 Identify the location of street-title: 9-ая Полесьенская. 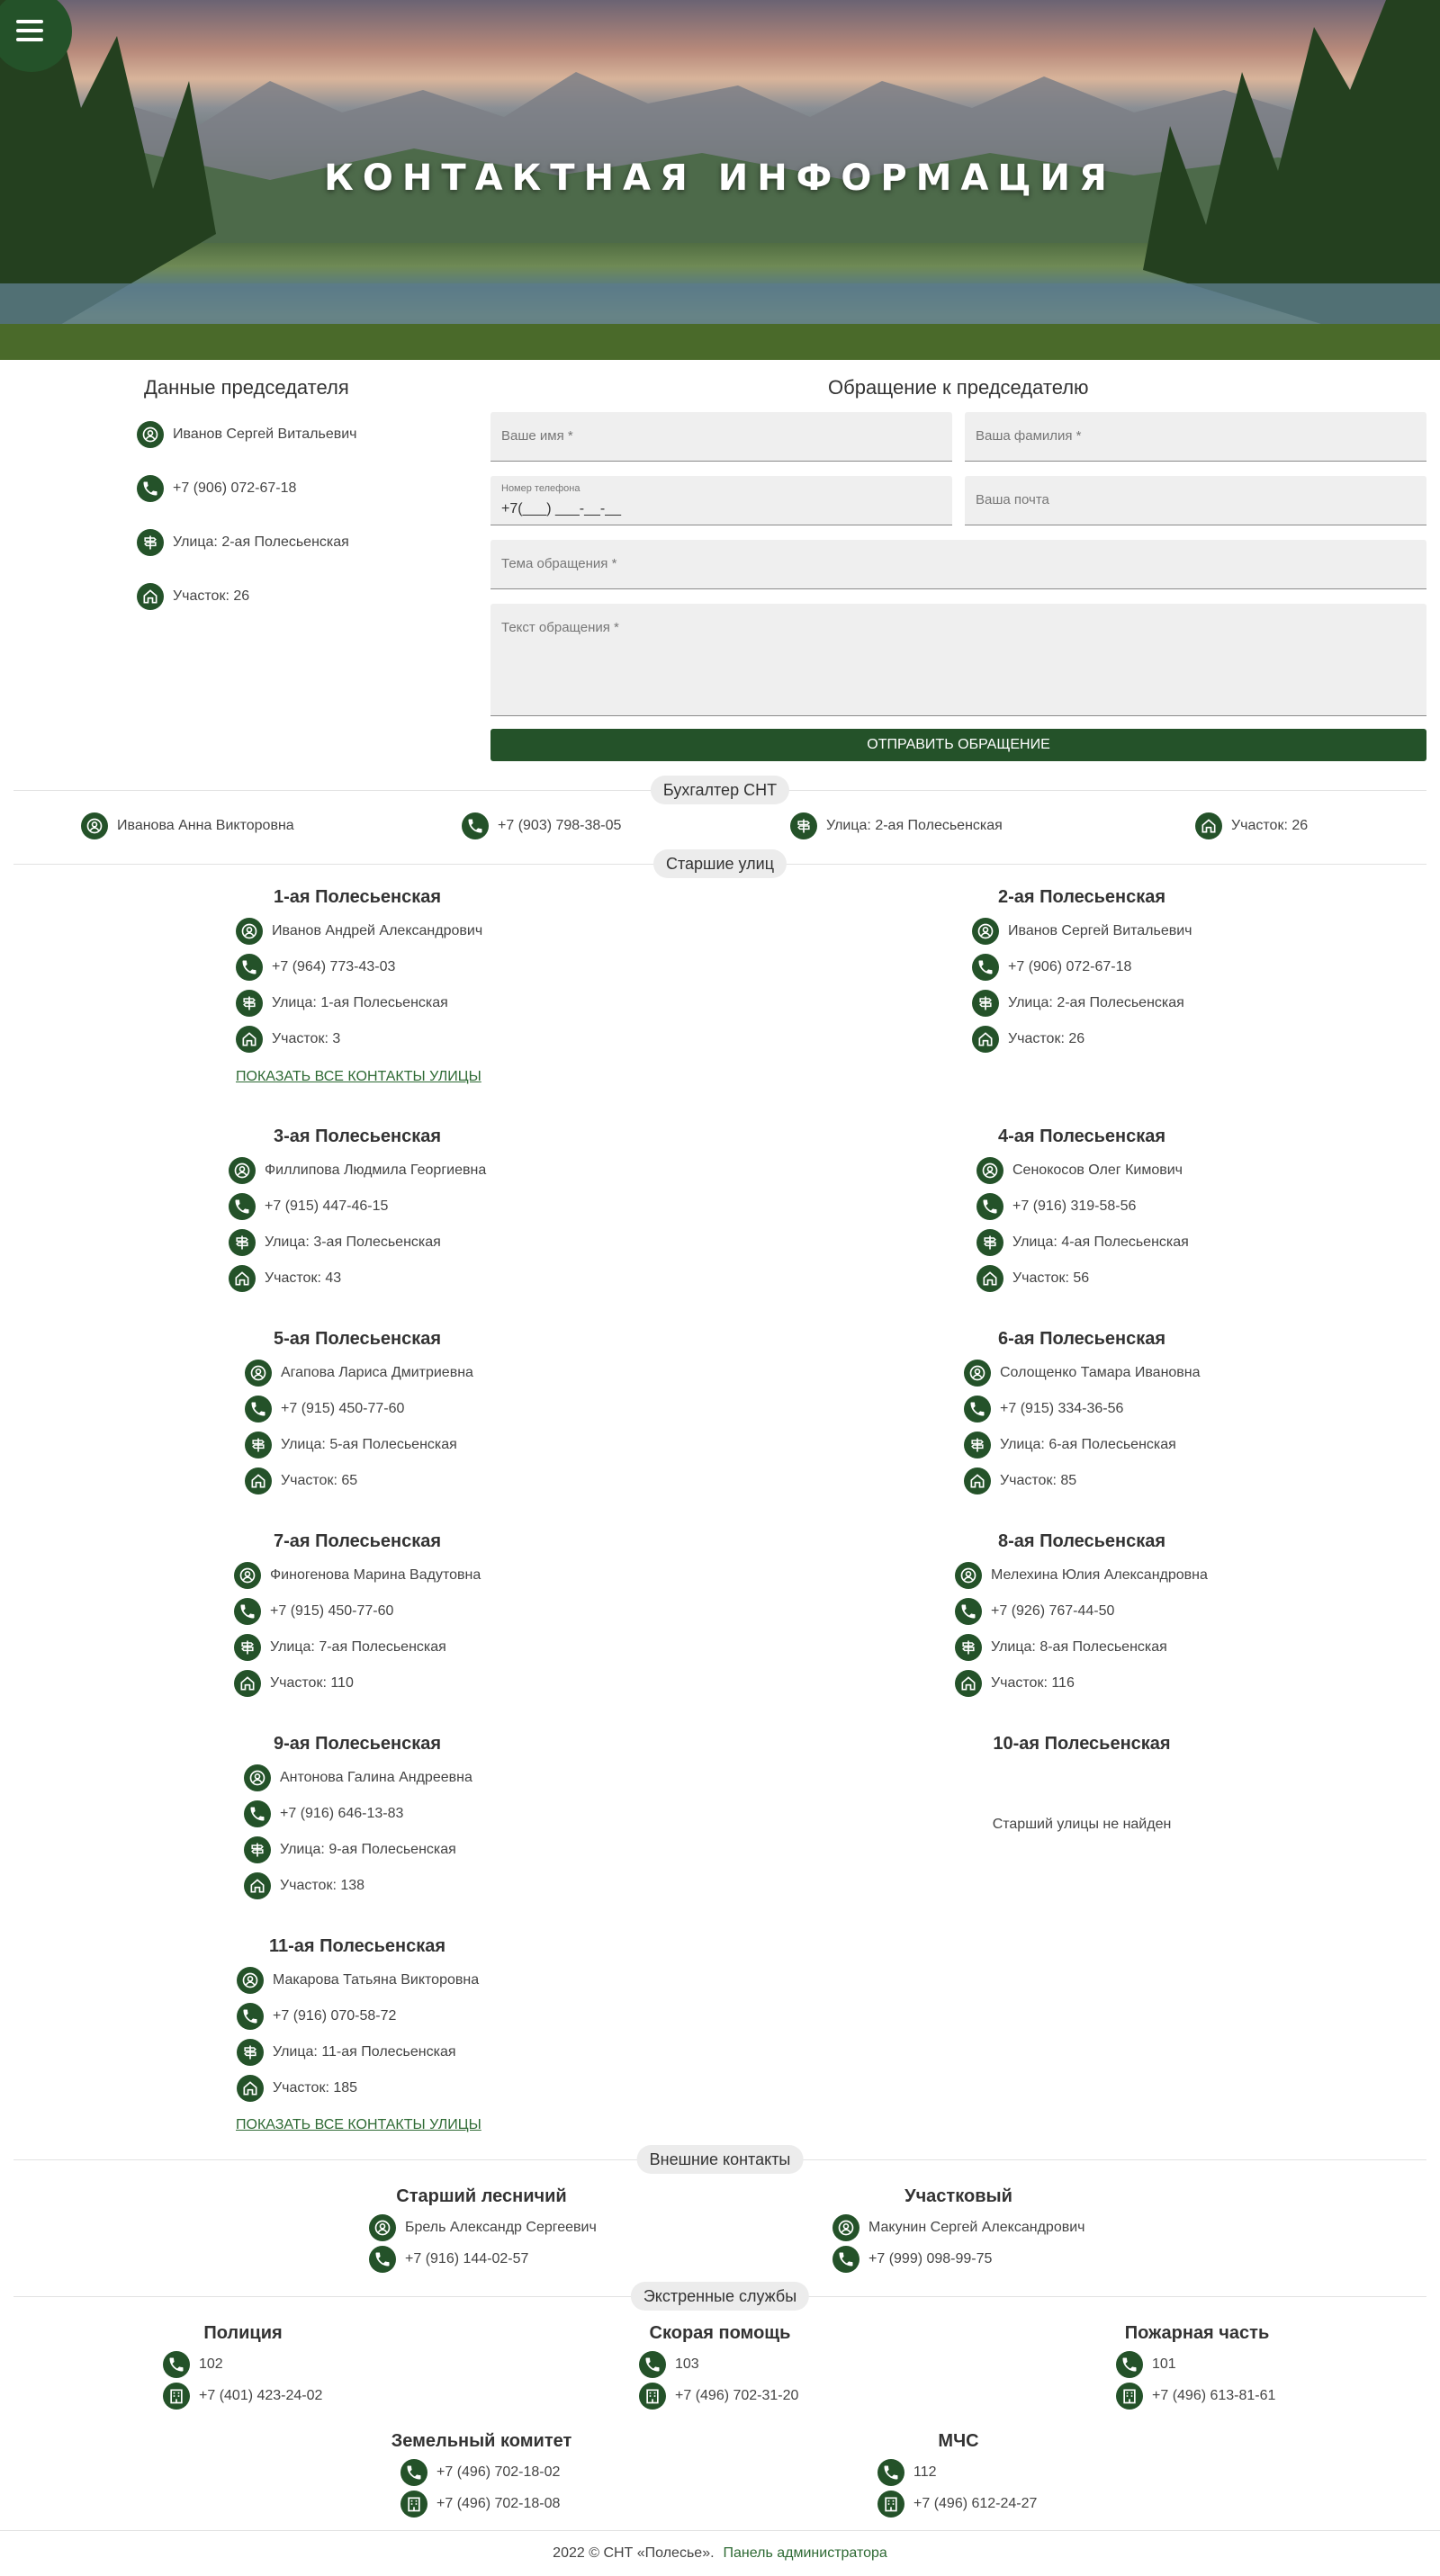
(357, 1744).